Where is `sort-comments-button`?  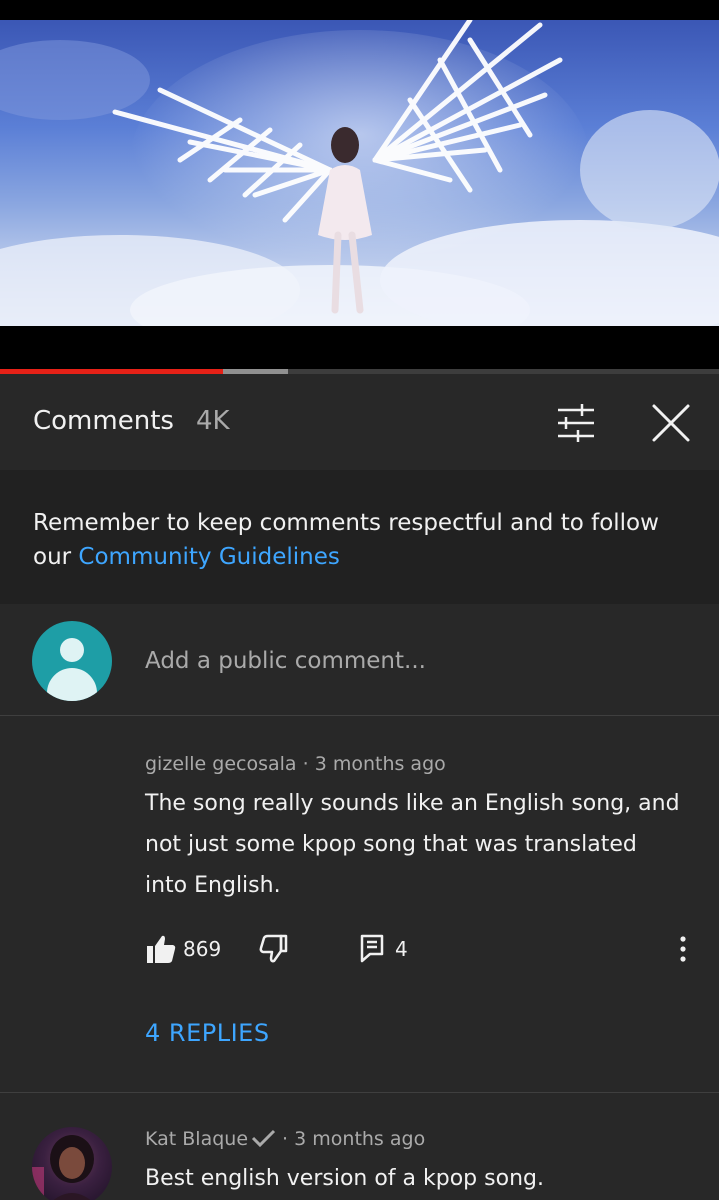 sort-comments-button is located at coordinates (574, 423).